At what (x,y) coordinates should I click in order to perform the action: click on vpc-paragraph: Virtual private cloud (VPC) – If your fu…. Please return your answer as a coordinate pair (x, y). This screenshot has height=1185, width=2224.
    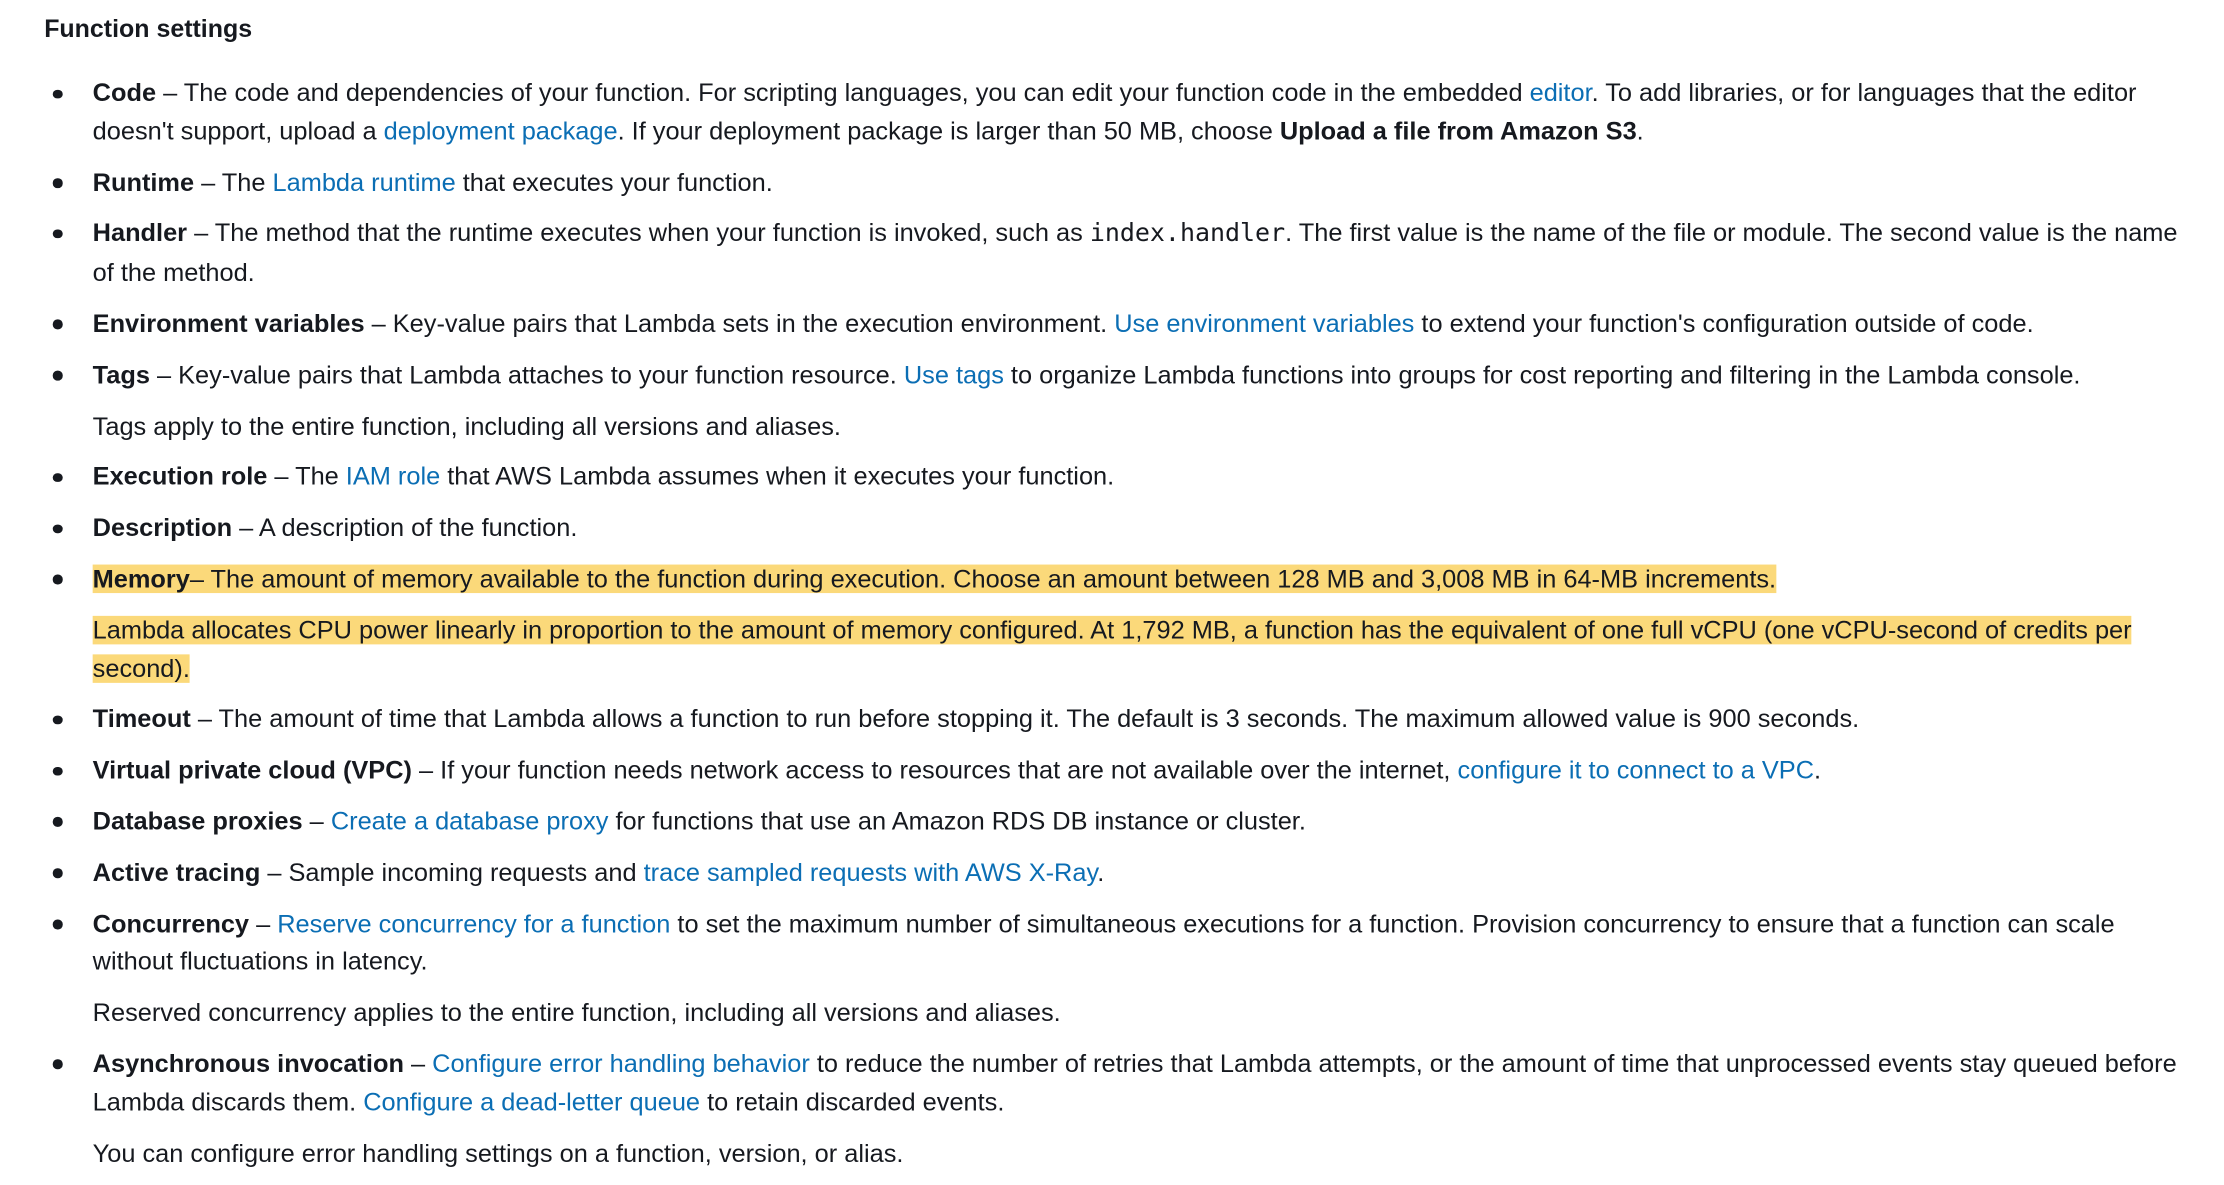
    Looking at the image, I should click on (1140, 771).